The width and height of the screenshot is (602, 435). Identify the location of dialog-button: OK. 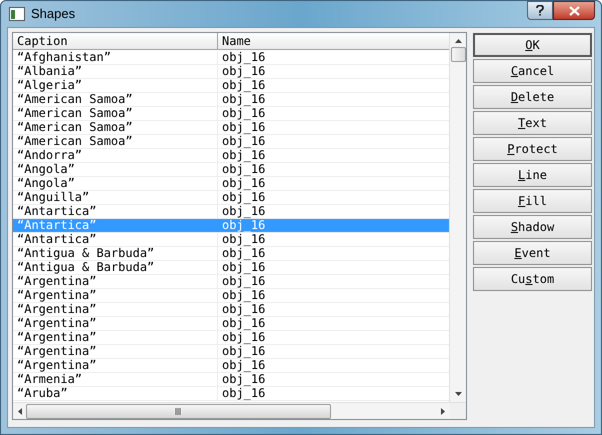
(532, 45).